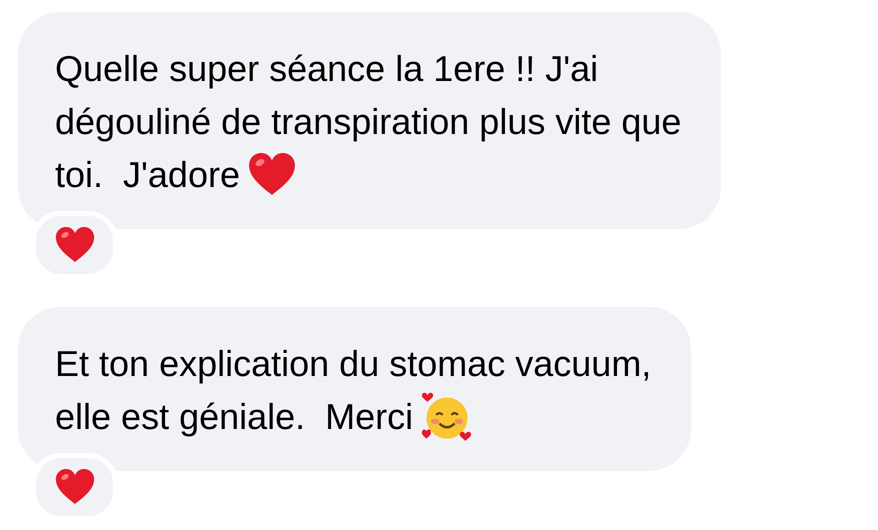  I want to click on message-line: dégouliné de transpiration plus vite que, so click(368, 122).